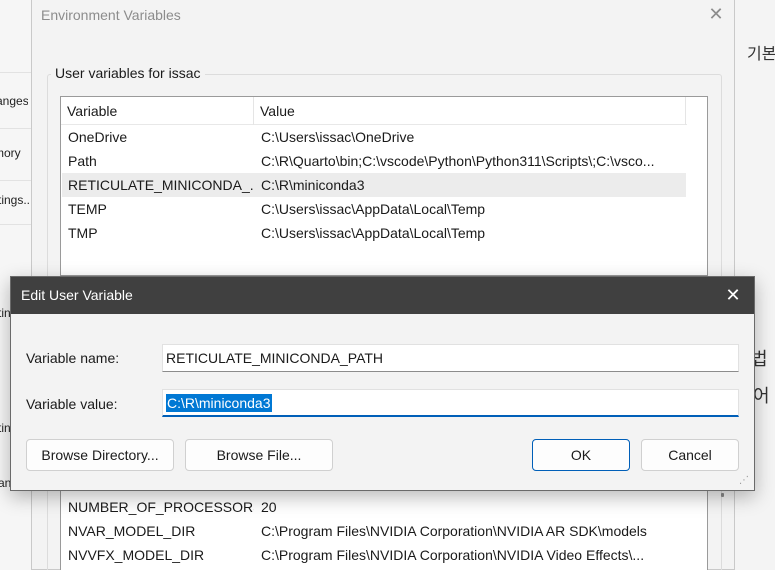 Image resolution: width=775 pixels, height=570 pixels. I want to click on row-variable-name: Path, so click(82, 161).